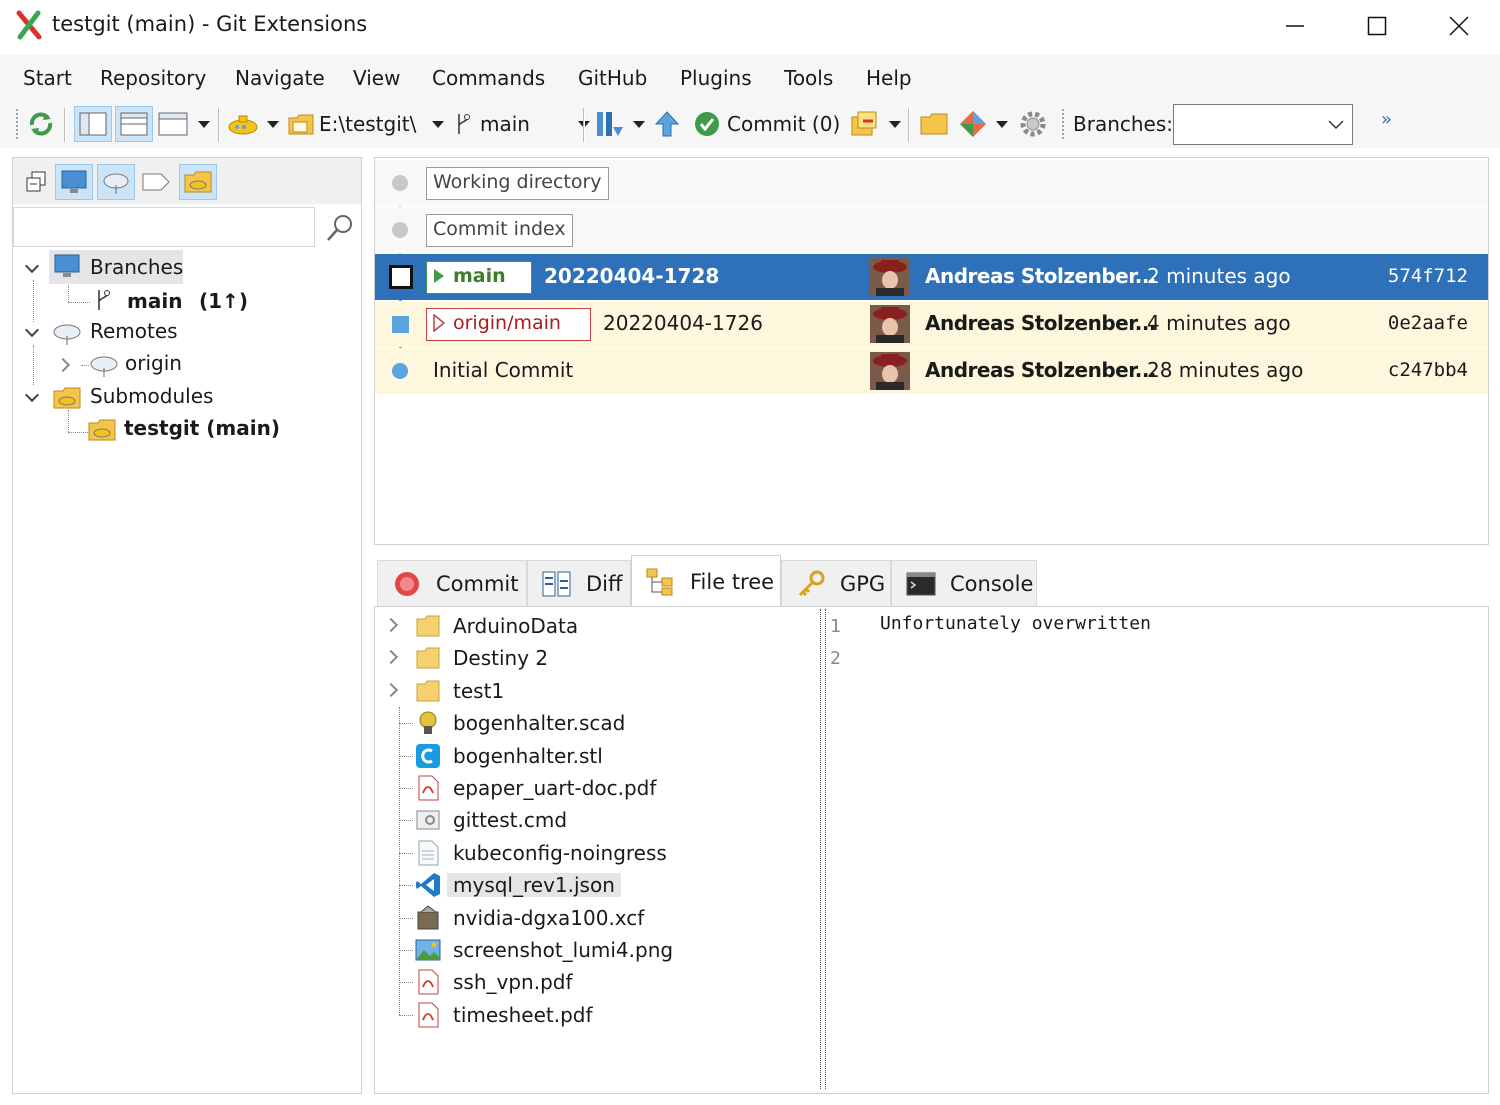 The width and height of the screenshot is (1500, 1105). What do you see at coordinates (595, 756) in the screenshot?
I see `file-tree-item: bogenhalter.stl` at bounding box center [595, 756].